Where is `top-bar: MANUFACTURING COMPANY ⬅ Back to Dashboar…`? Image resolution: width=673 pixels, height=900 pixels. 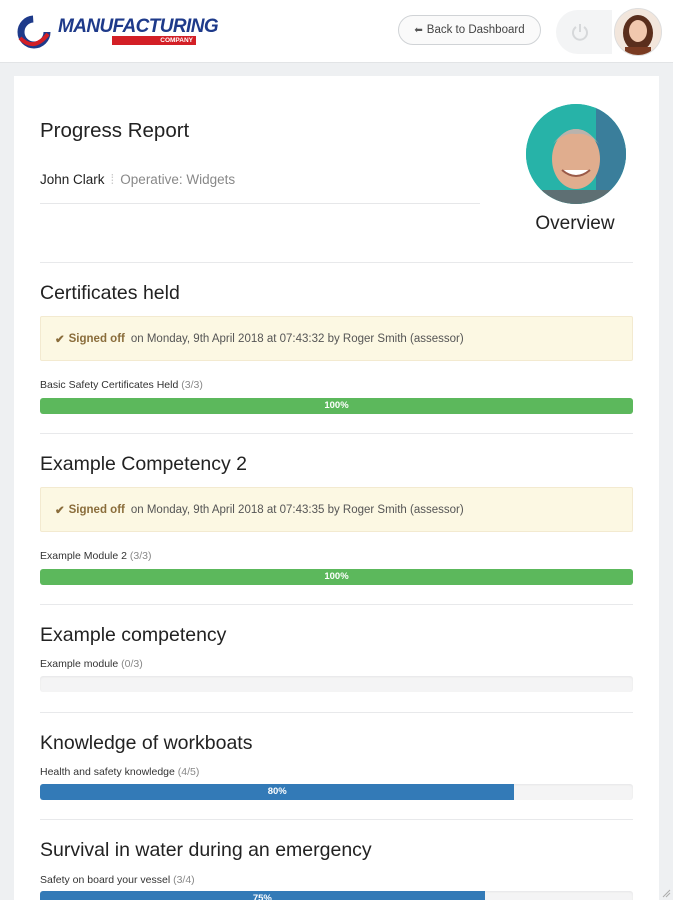 top-bar: MANUFACTURING COMPANY ⬅ Back to Dashboar… is located at coordinates (336, 31).